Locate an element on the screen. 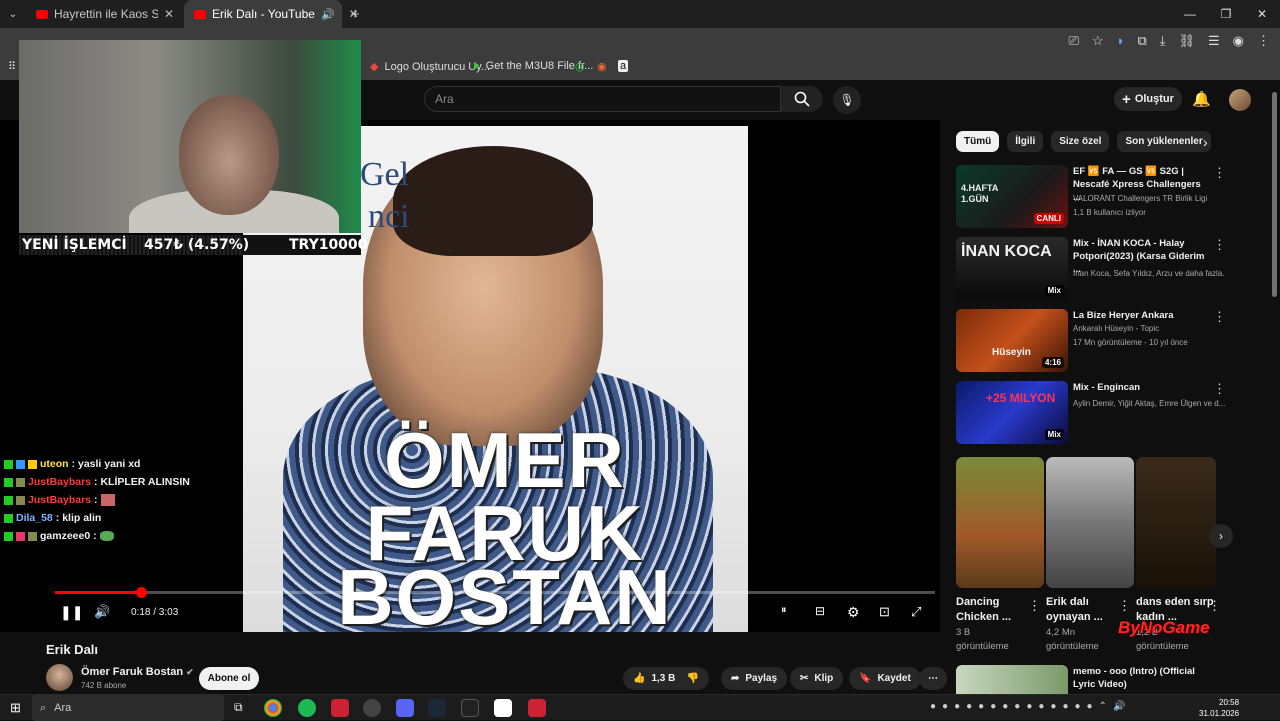 The height and width of the screenshot is (721, 1280). tab-erik-dali: Erik Dalı - YouTube 🔊 ✕ is located at coordinates (271, 14).